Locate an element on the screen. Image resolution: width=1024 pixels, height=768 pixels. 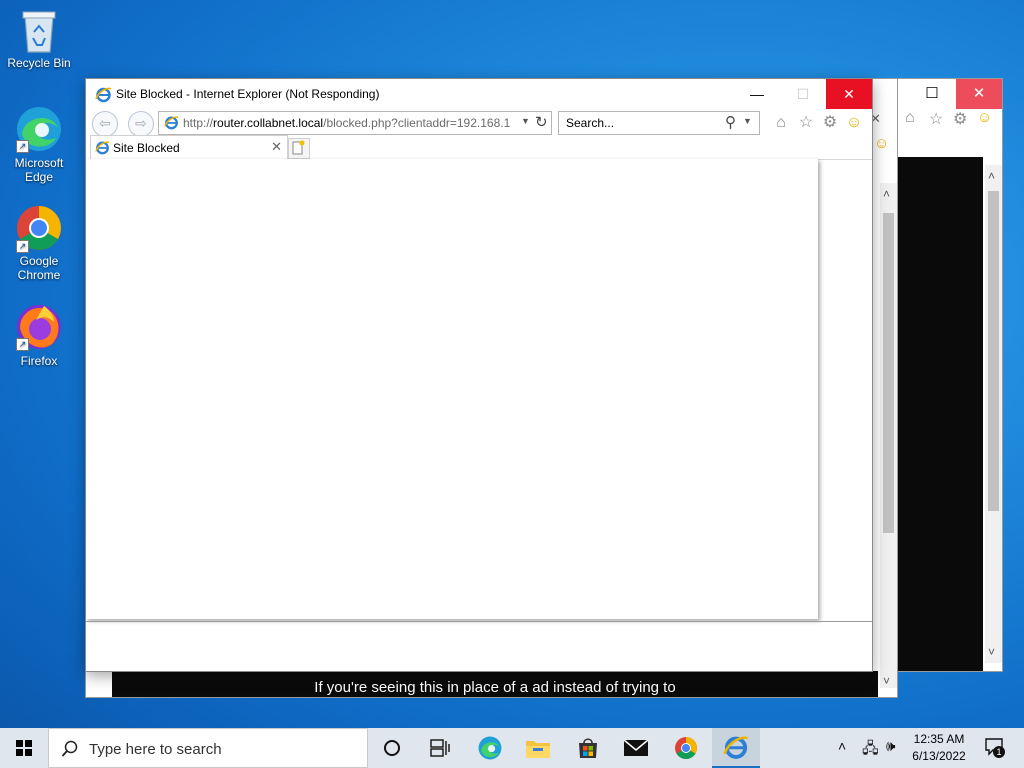
taskbar-edge is located at coordinates (490, 748).